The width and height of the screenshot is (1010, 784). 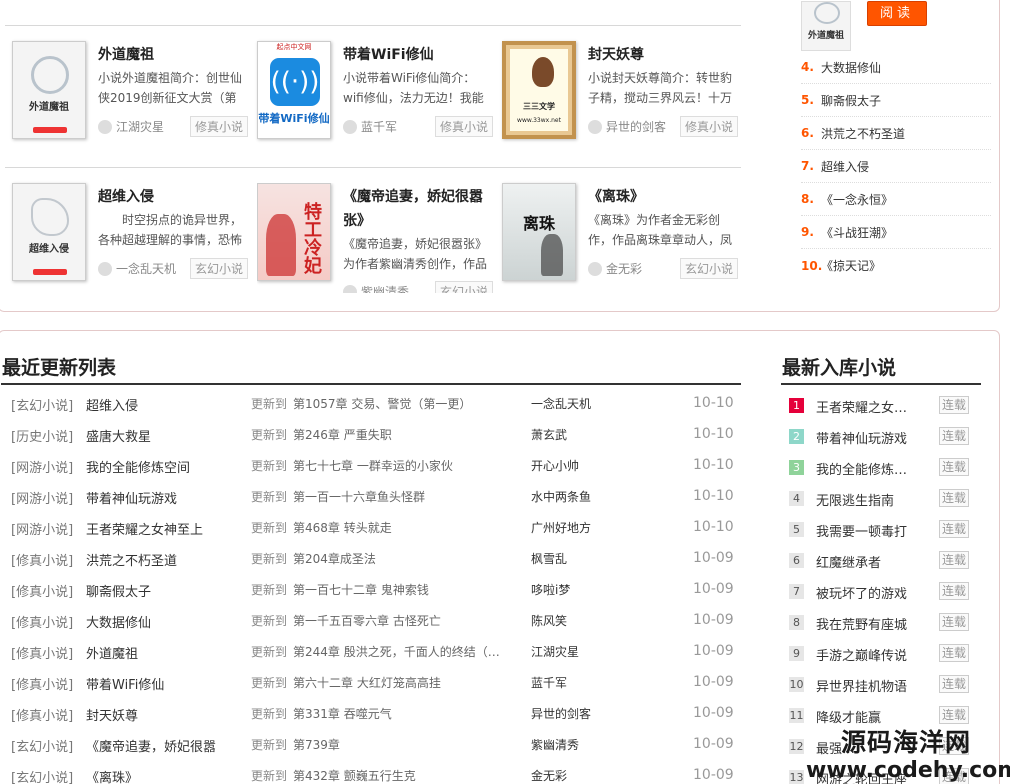 I want to click on rank-item: 4. 大数据修仙, so click(x=896, y=67).